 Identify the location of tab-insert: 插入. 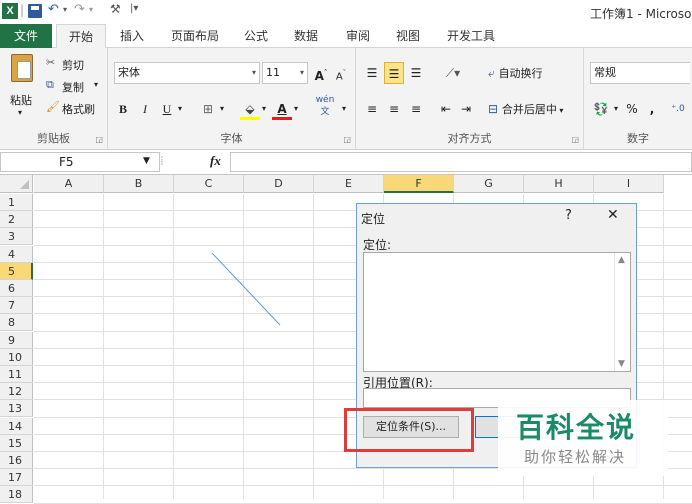
(132, 36).